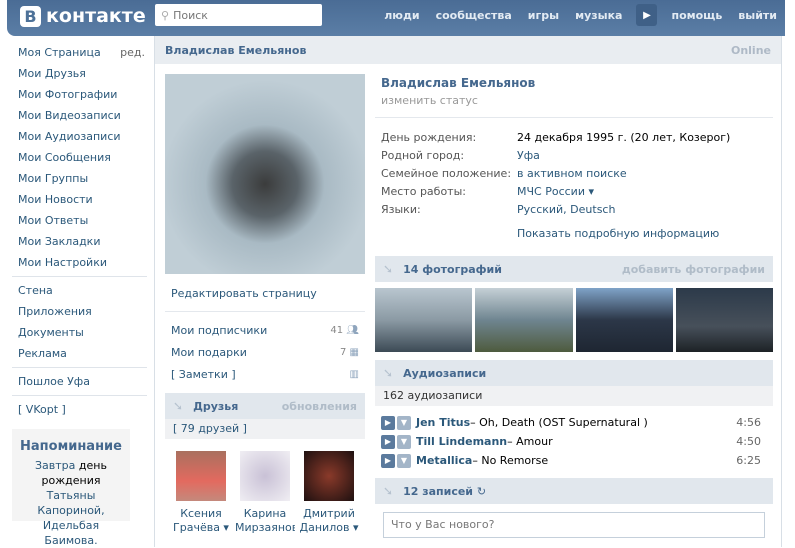  What do you see at coordinates (79, 94) in the screenshot?
I see `sidebar-item-photos: Мои Фотографии` at bounding box center [79, 94].